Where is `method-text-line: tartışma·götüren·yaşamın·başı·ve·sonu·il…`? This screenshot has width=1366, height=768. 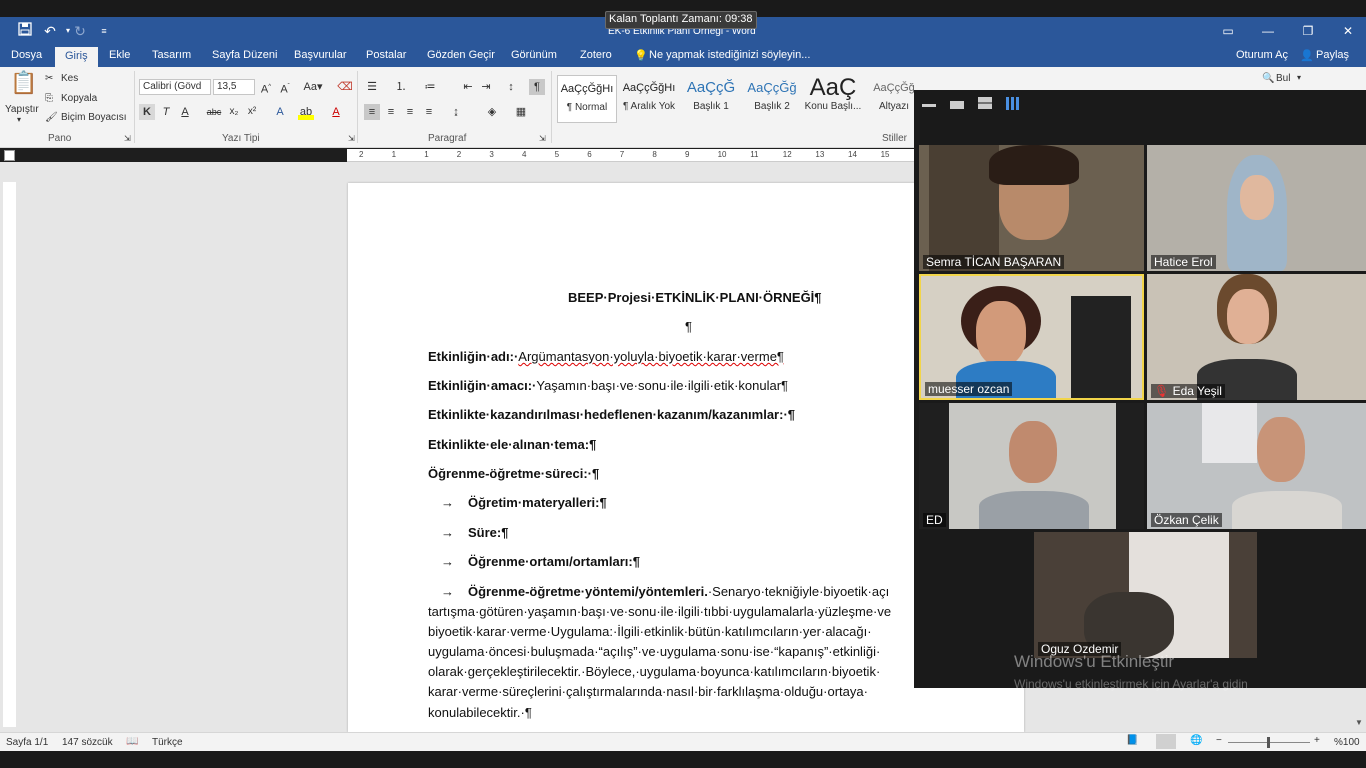 method-text-line: tartışma·götüren·yaşamın·başı·ve·sonu·il… is located at coordinates (659, 611).